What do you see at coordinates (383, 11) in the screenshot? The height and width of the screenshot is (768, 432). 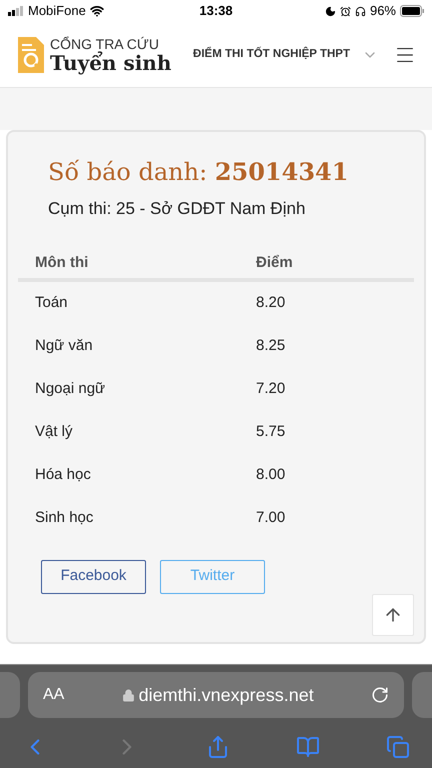 I see `battery-percent: 96%` at bounding box center [383, 11].